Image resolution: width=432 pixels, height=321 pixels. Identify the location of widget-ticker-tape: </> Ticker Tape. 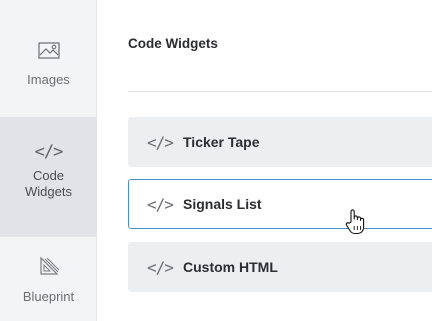
(280, 142).